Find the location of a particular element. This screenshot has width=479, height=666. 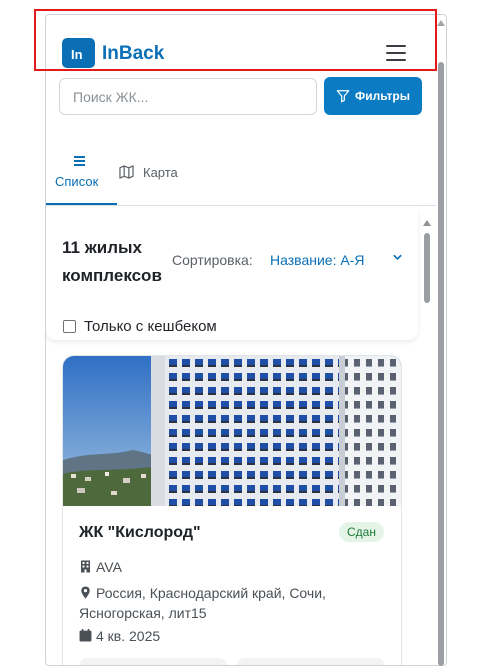

hamburger-menu-icon is located at coordinates (396, 53).